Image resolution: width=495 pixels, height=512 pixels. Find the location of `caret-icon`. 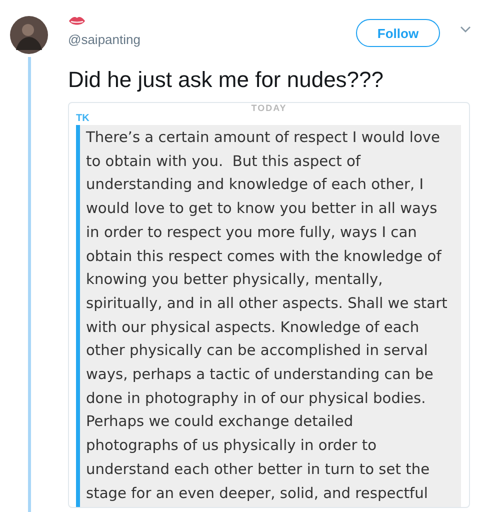

caret-icon is located at coordinates (465, 29).